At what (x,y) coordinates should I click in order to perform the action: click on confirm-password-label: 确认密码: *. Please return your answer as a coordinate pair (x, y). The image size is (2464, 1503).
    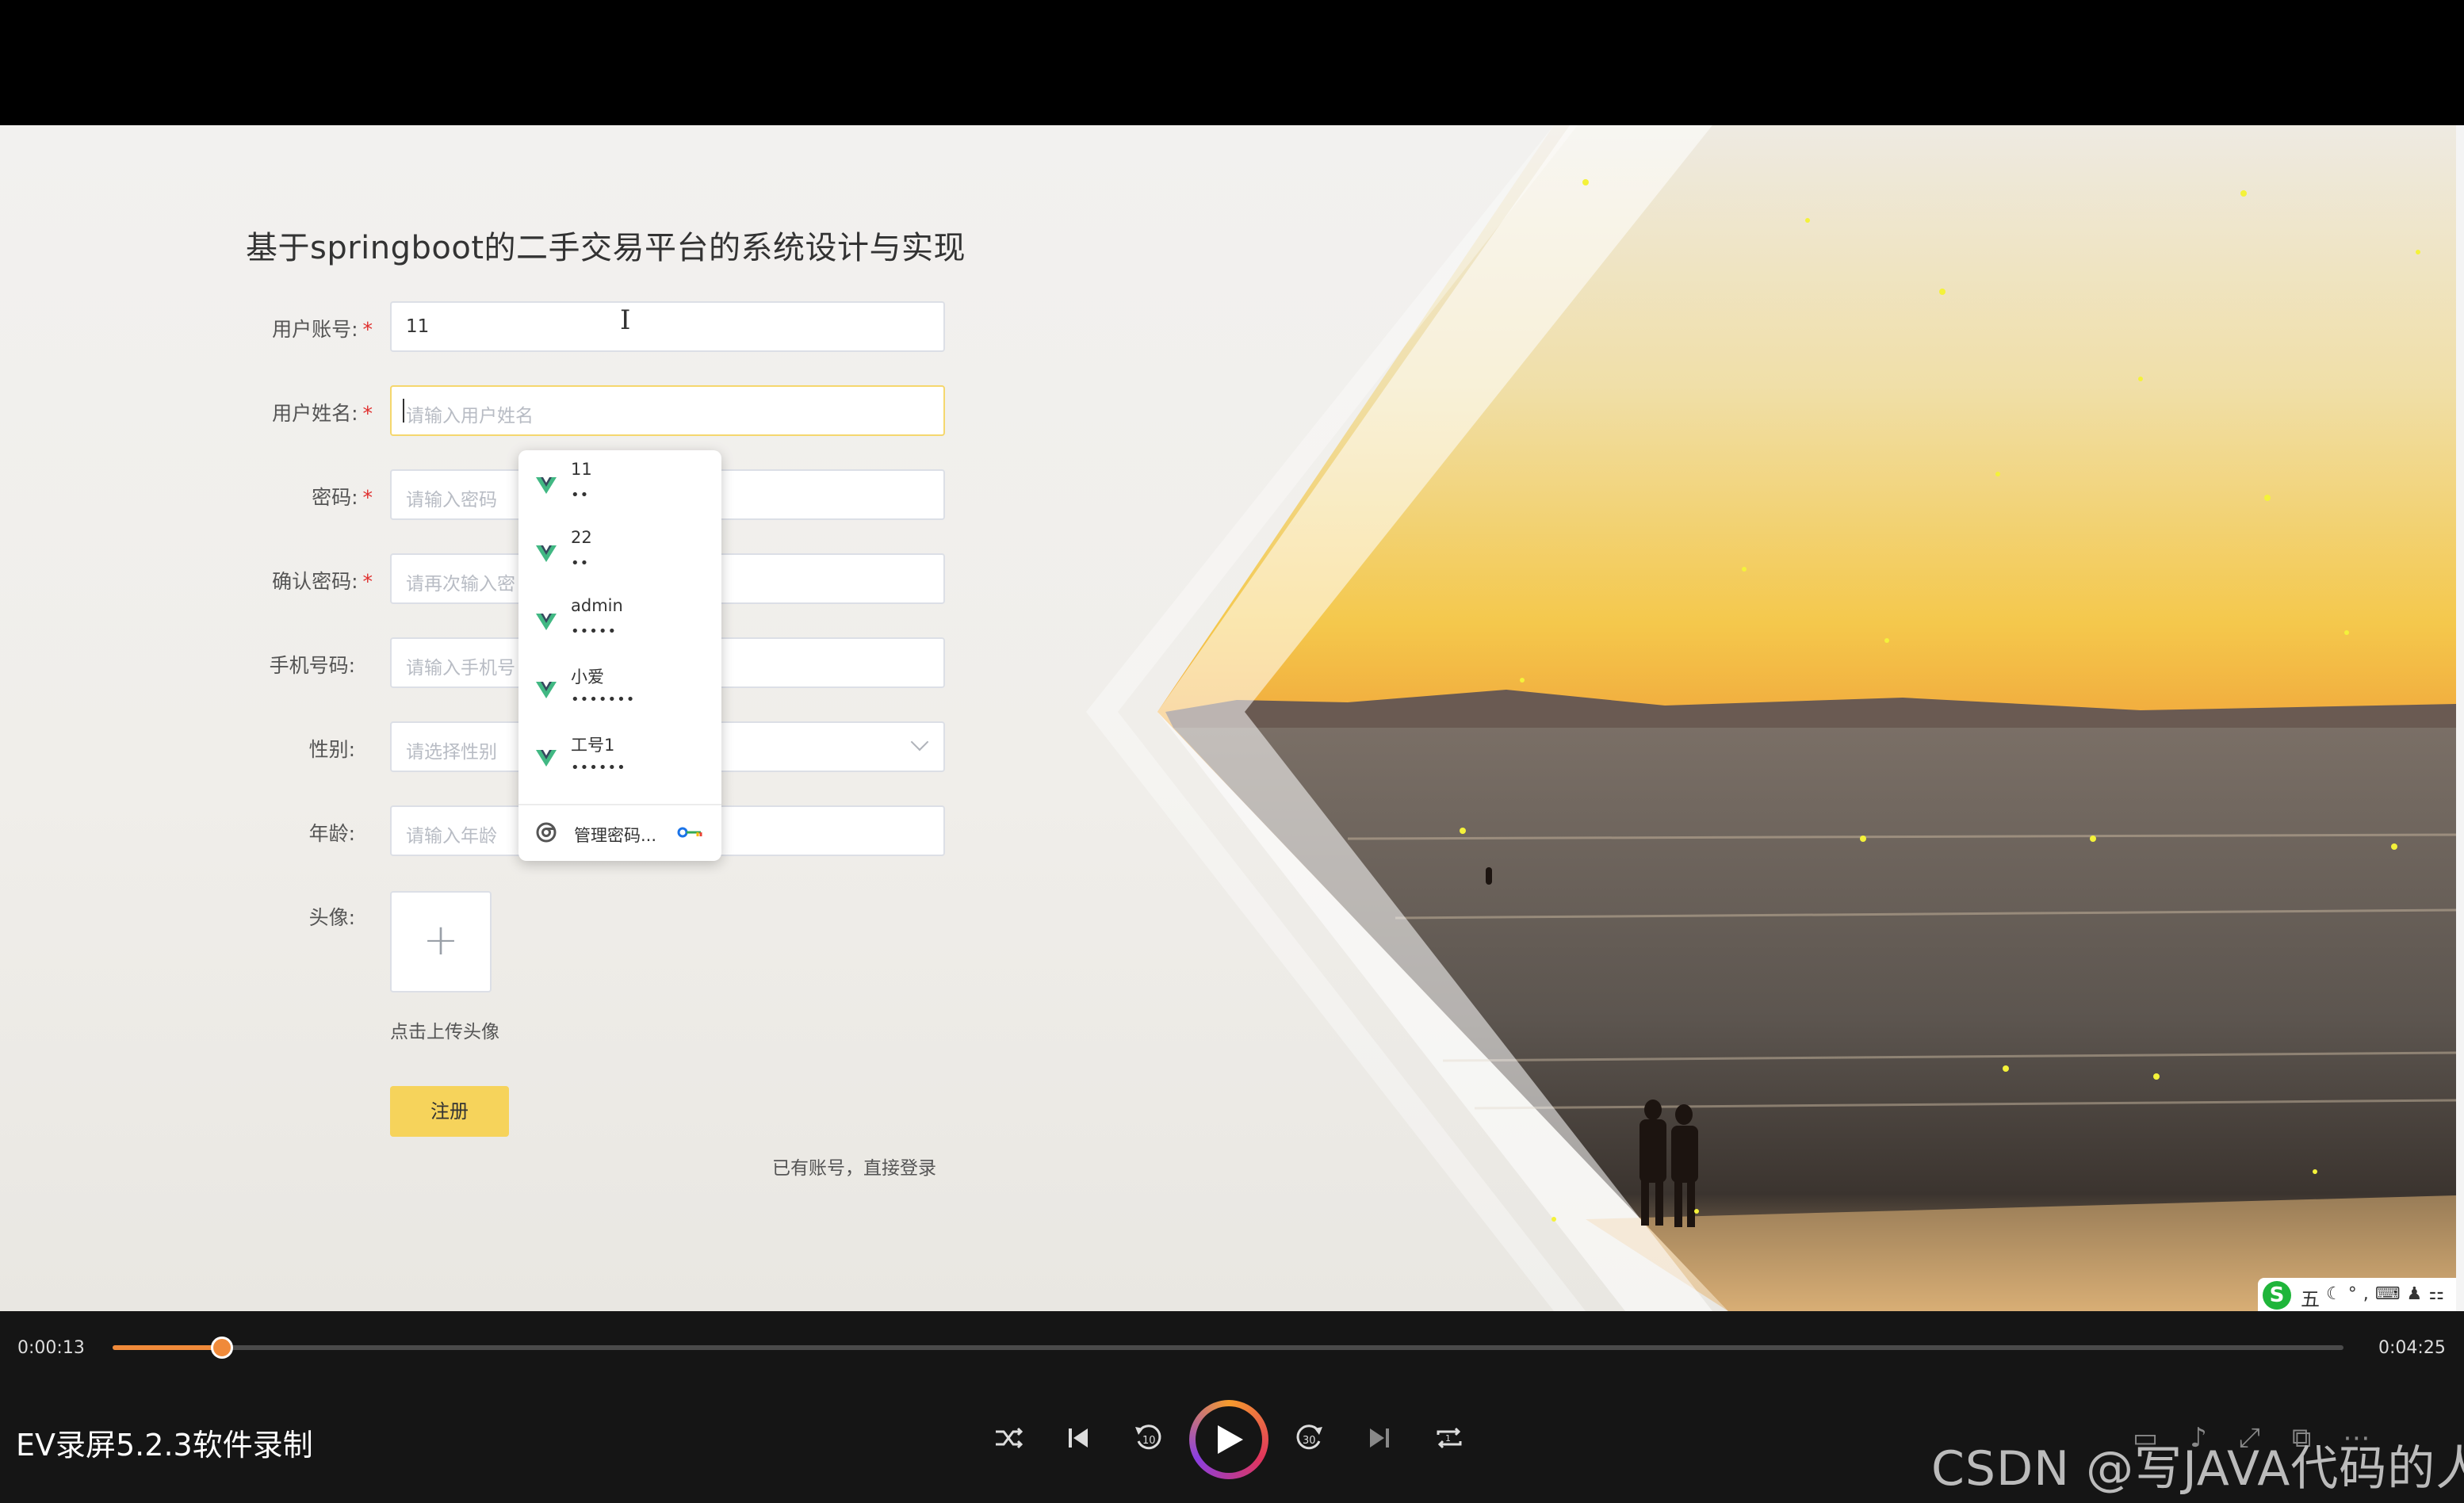
    Looking at the image, I should click on (322, 581).